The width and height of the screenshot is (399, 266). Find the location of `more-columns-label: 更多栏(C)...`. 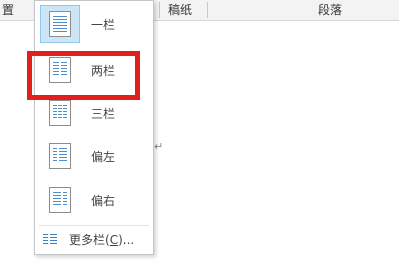

more-columns-label: 更多栏(C)... is located at coordinates (102, 240).